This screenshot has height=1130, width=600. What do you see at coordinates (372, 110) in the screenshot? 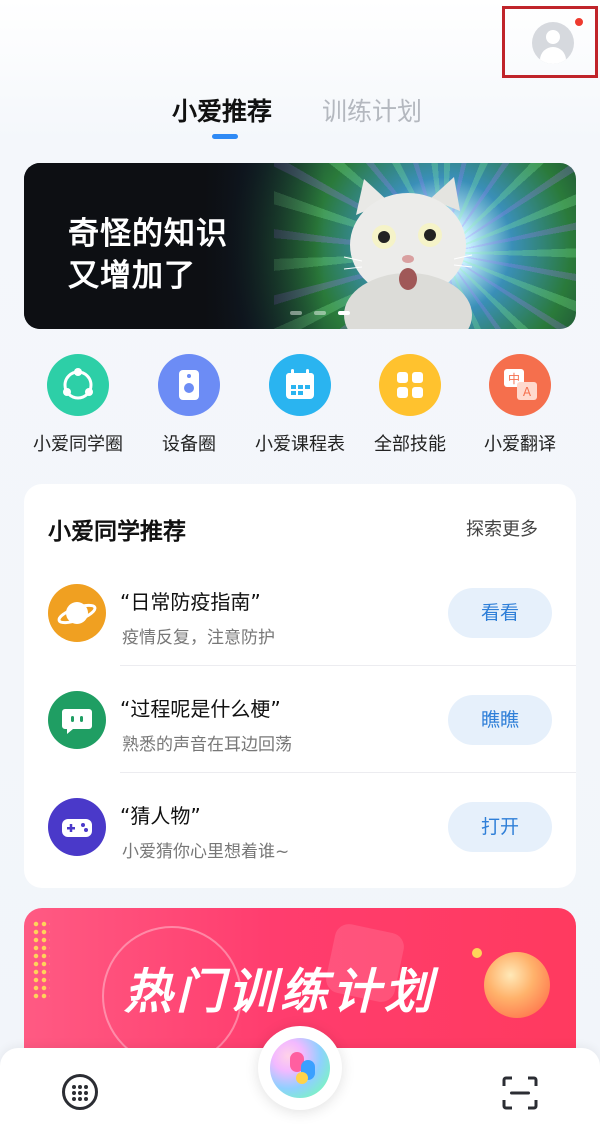
I see `tab-training-plan: 训练计划` at bounding box center [372, 110].